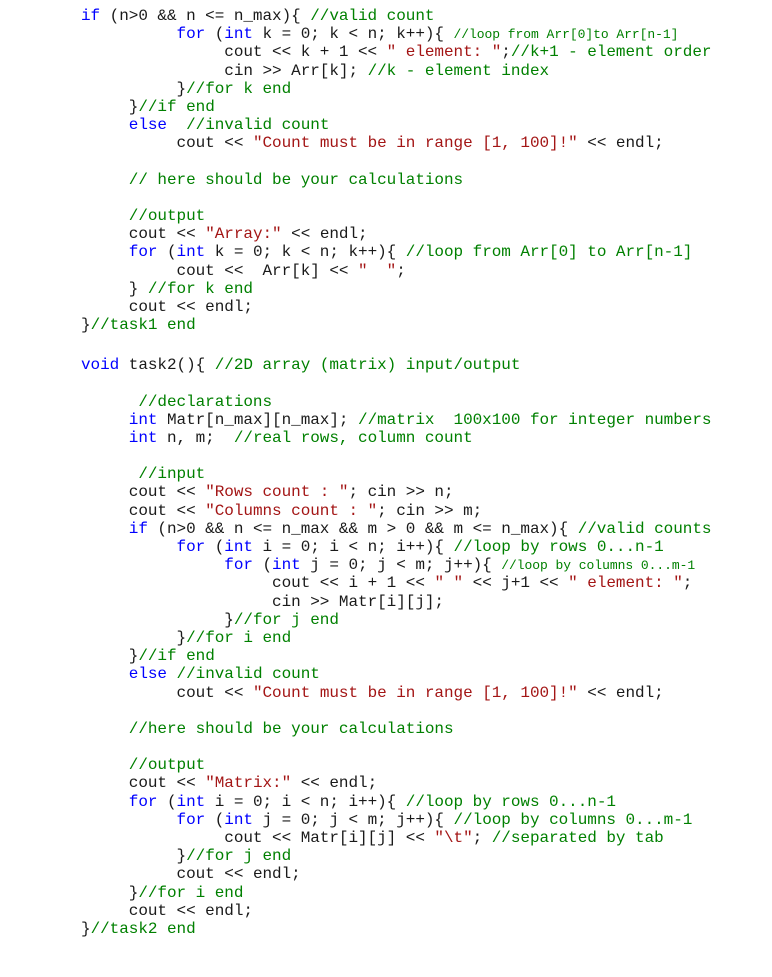 The width and height of the screenshot is (772, 977). Describe the element at coordinates (143, 325) in the screenshot. I see `comment: //task1 end` at that location.